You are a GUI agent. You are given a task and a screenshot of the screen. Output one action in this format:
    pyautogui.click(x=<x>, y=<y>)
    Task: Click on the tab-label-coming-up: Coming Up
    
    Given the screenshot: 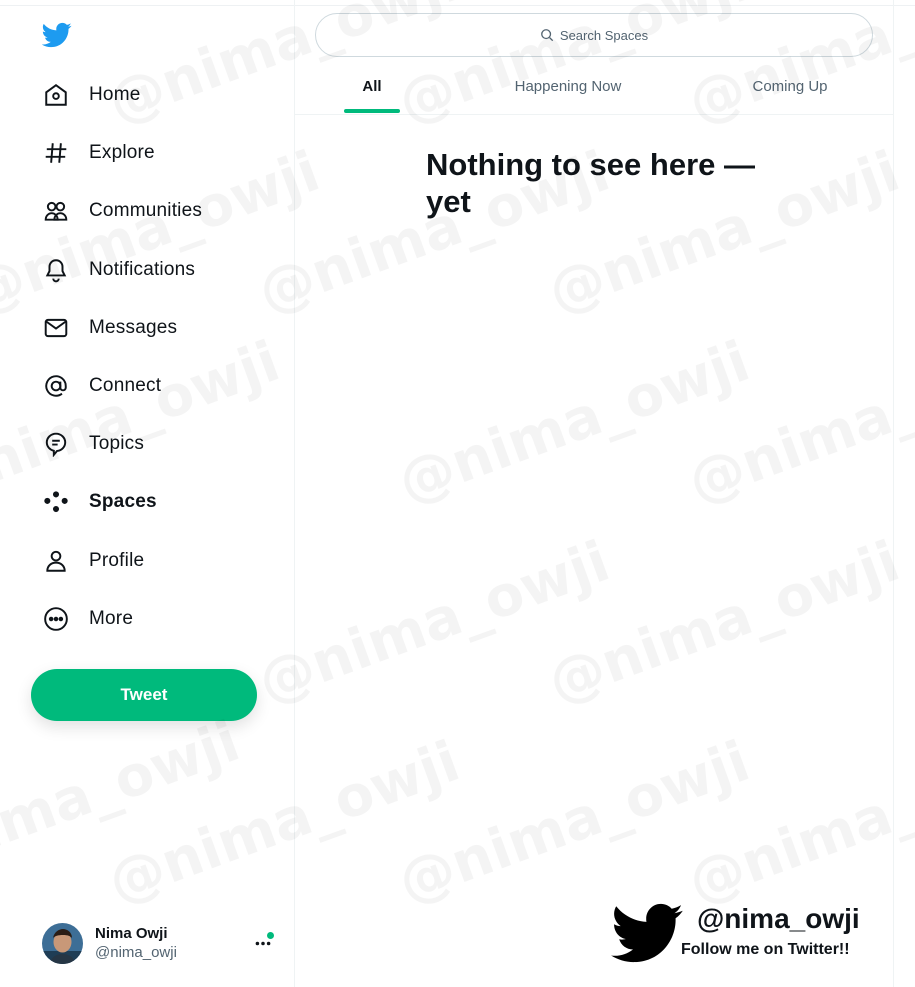 What is the action you would take?
    pyautogui.click(x=790, y=86)
    